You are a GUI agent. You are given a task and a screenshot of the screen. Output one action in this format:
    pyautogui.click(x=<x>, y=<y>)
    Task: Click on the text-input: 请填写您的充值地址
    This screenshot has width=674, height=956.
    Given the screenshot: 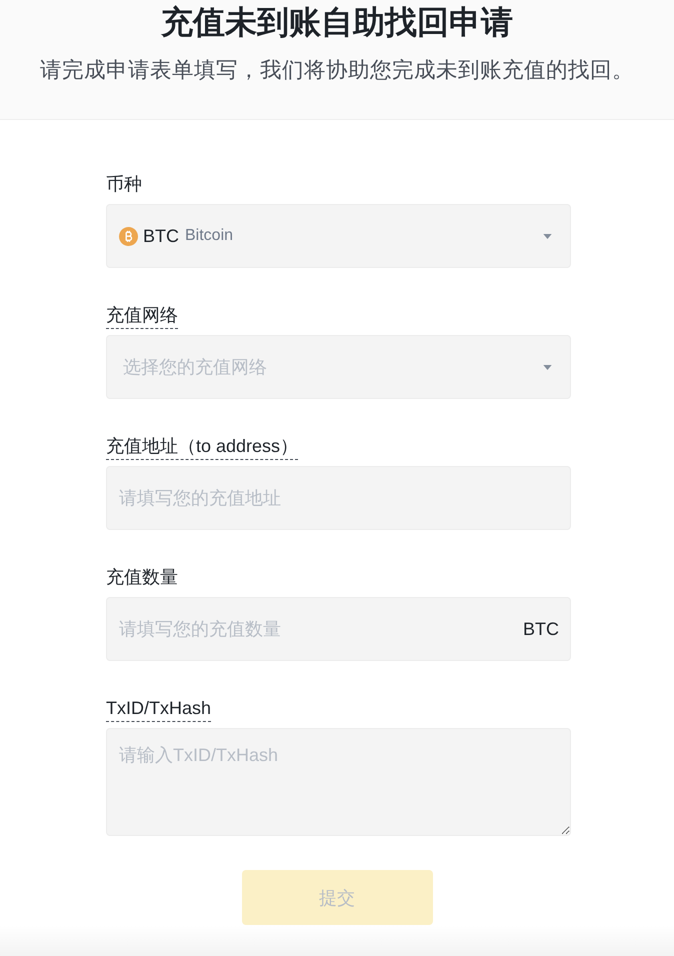 What is the action you would take?
    pyautogui.click(x=338, y=498)
    